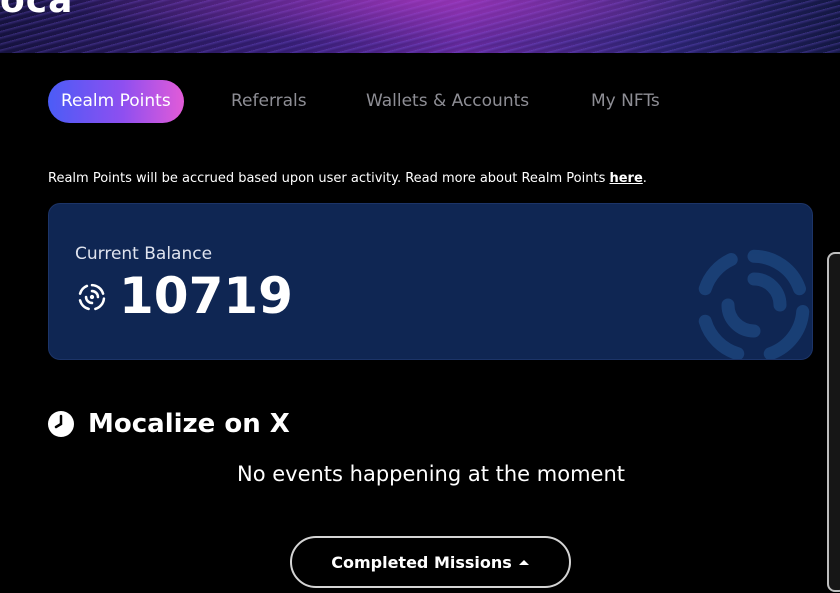 The height and width of the screenshot is (593, 840). I want to click on header-banner: oca, so click(420, 26).